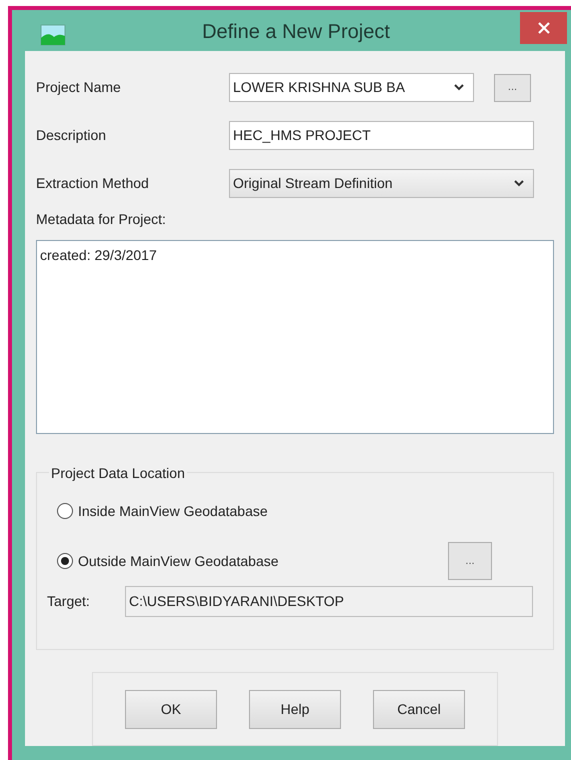 This screenshot has width=571, height=760. What do you see at coordinates (101, 219) in the screenshot?
I see `metadata-label: Metadata for Project:` at bounding box center [101, 219].